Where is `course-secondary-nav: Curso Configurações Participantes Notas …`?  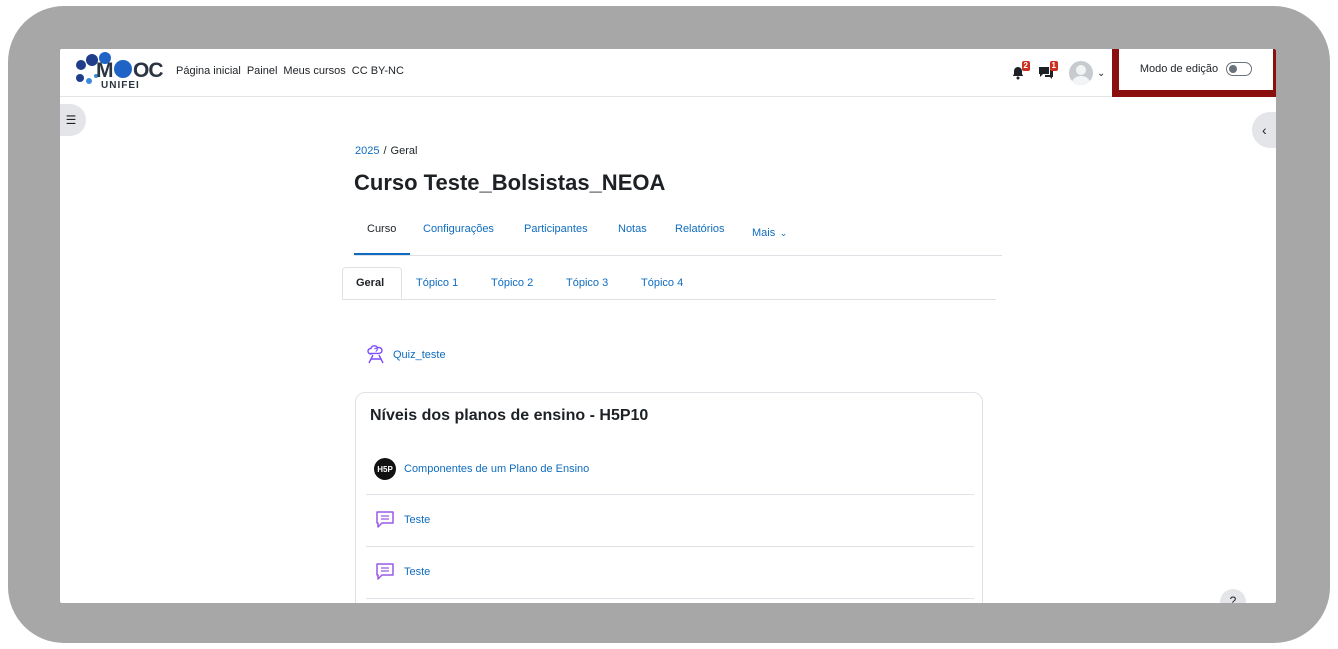
course-secondary-nav: Curso Configurações Participantes Notas … is located at coordinates (678, 234).